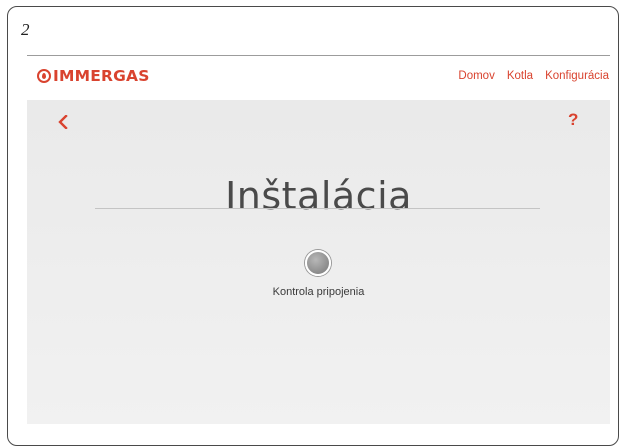 The width and height of the screenshot is (626, 446). Describe the element at coordinates (573, 120) in the screenshot. I see `help-button: ?` at that location.